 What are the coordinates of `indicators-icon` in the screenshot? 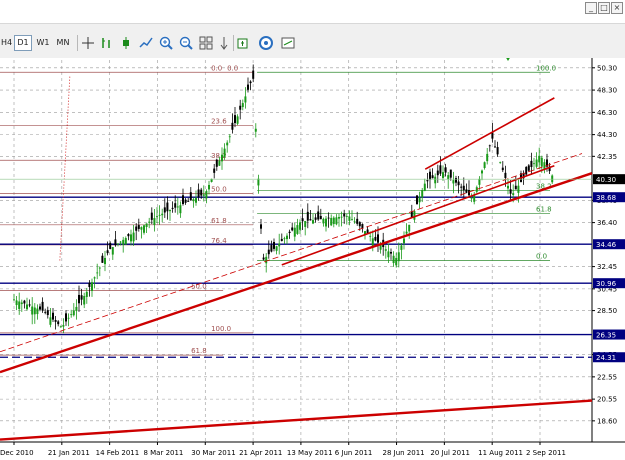 It's located at (266, 43).